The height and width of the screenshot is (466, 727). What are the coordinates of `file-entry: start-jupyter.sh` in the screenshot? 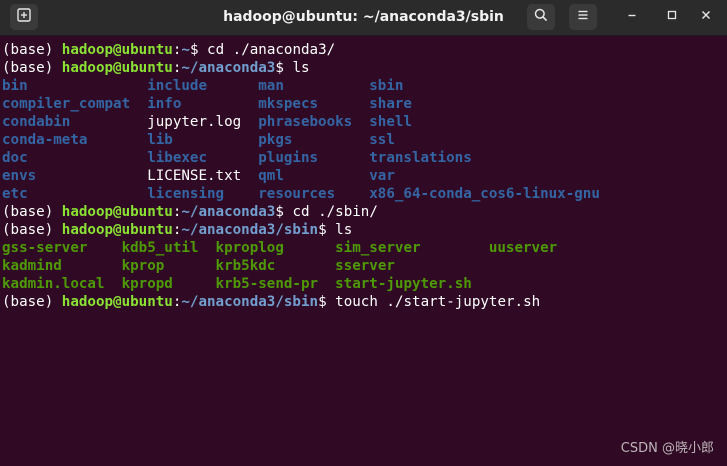 It's located at (403, 284).